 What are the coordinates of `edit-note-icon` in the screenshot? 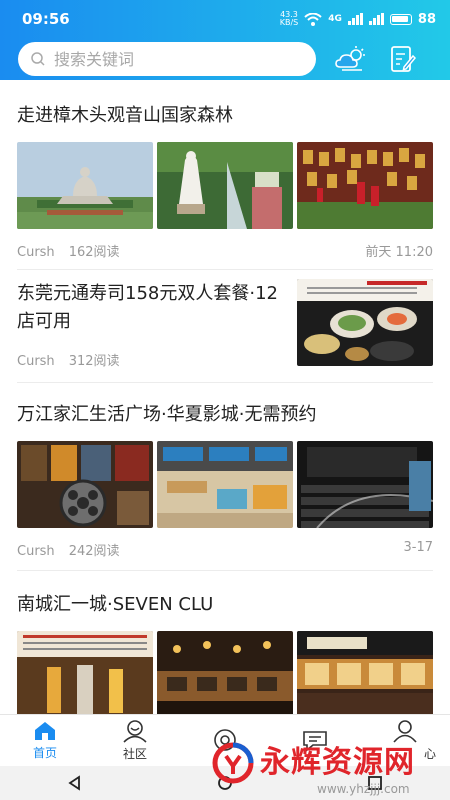 It's located at (403, 59).